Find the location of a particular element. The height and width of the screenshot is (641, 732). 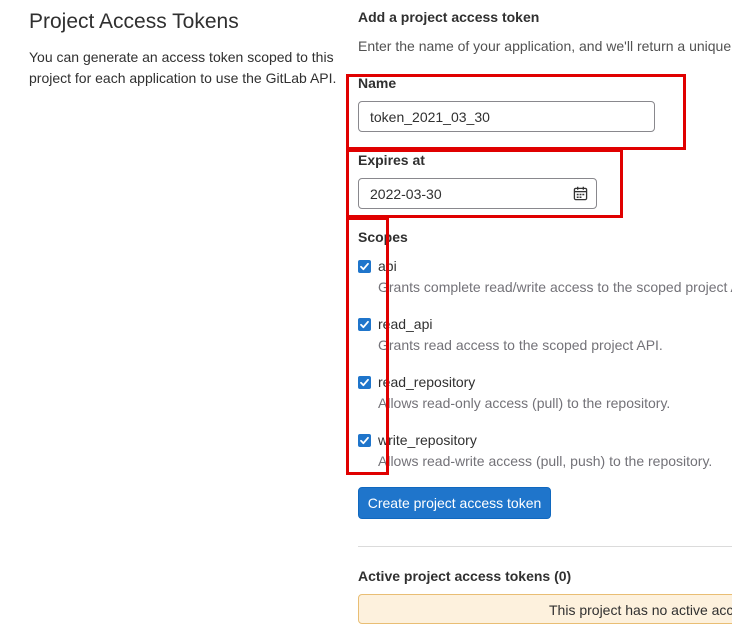

empty-tokens-notice: This project has no active acce is located at coordinates (545, 609).